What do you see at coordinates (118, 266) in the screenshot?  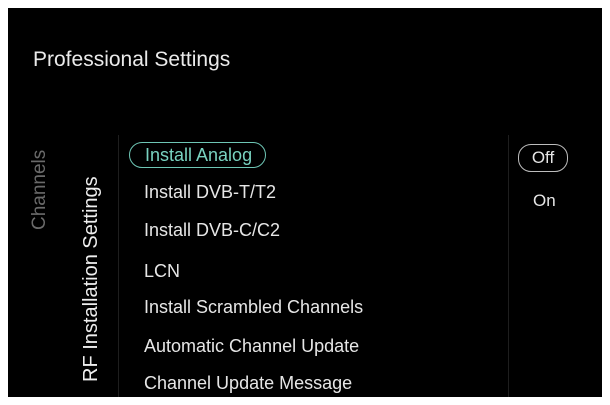 I see `menu-divider-left` at bounding box center [118, 266].